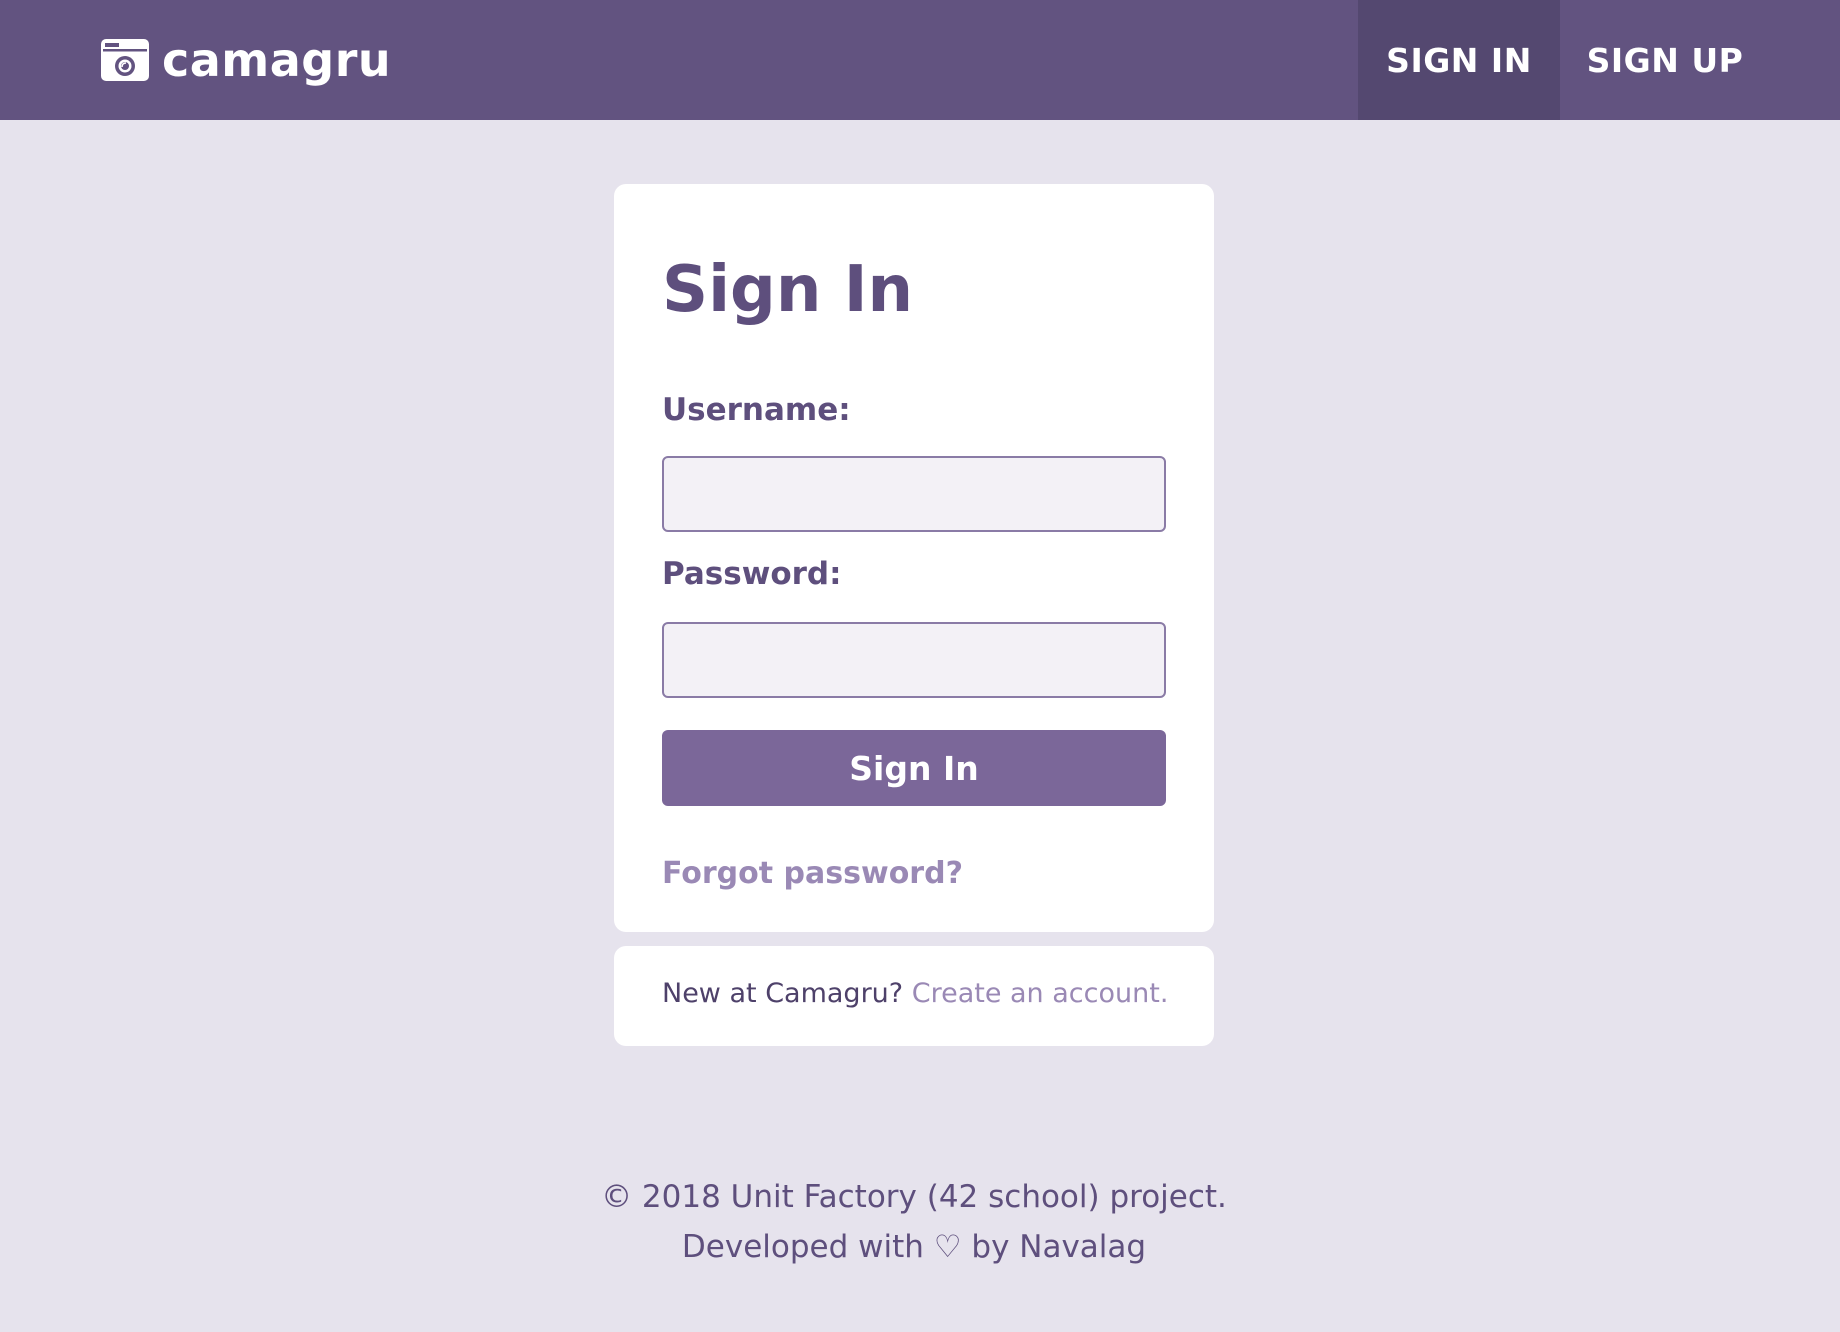  What do you see at coordinates (125, 60) in the screenshot?
I see `camera-icon` at bounding box center [125, 60].